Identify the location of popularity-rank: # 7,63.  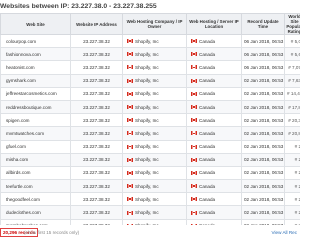
(292, 80).